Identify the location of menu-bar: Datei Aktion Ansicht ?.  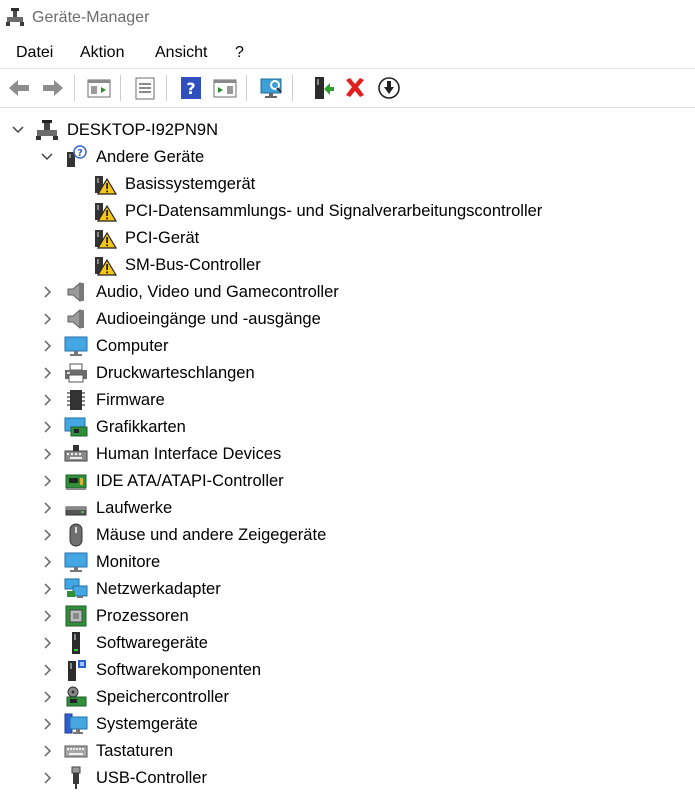
(347, 53).